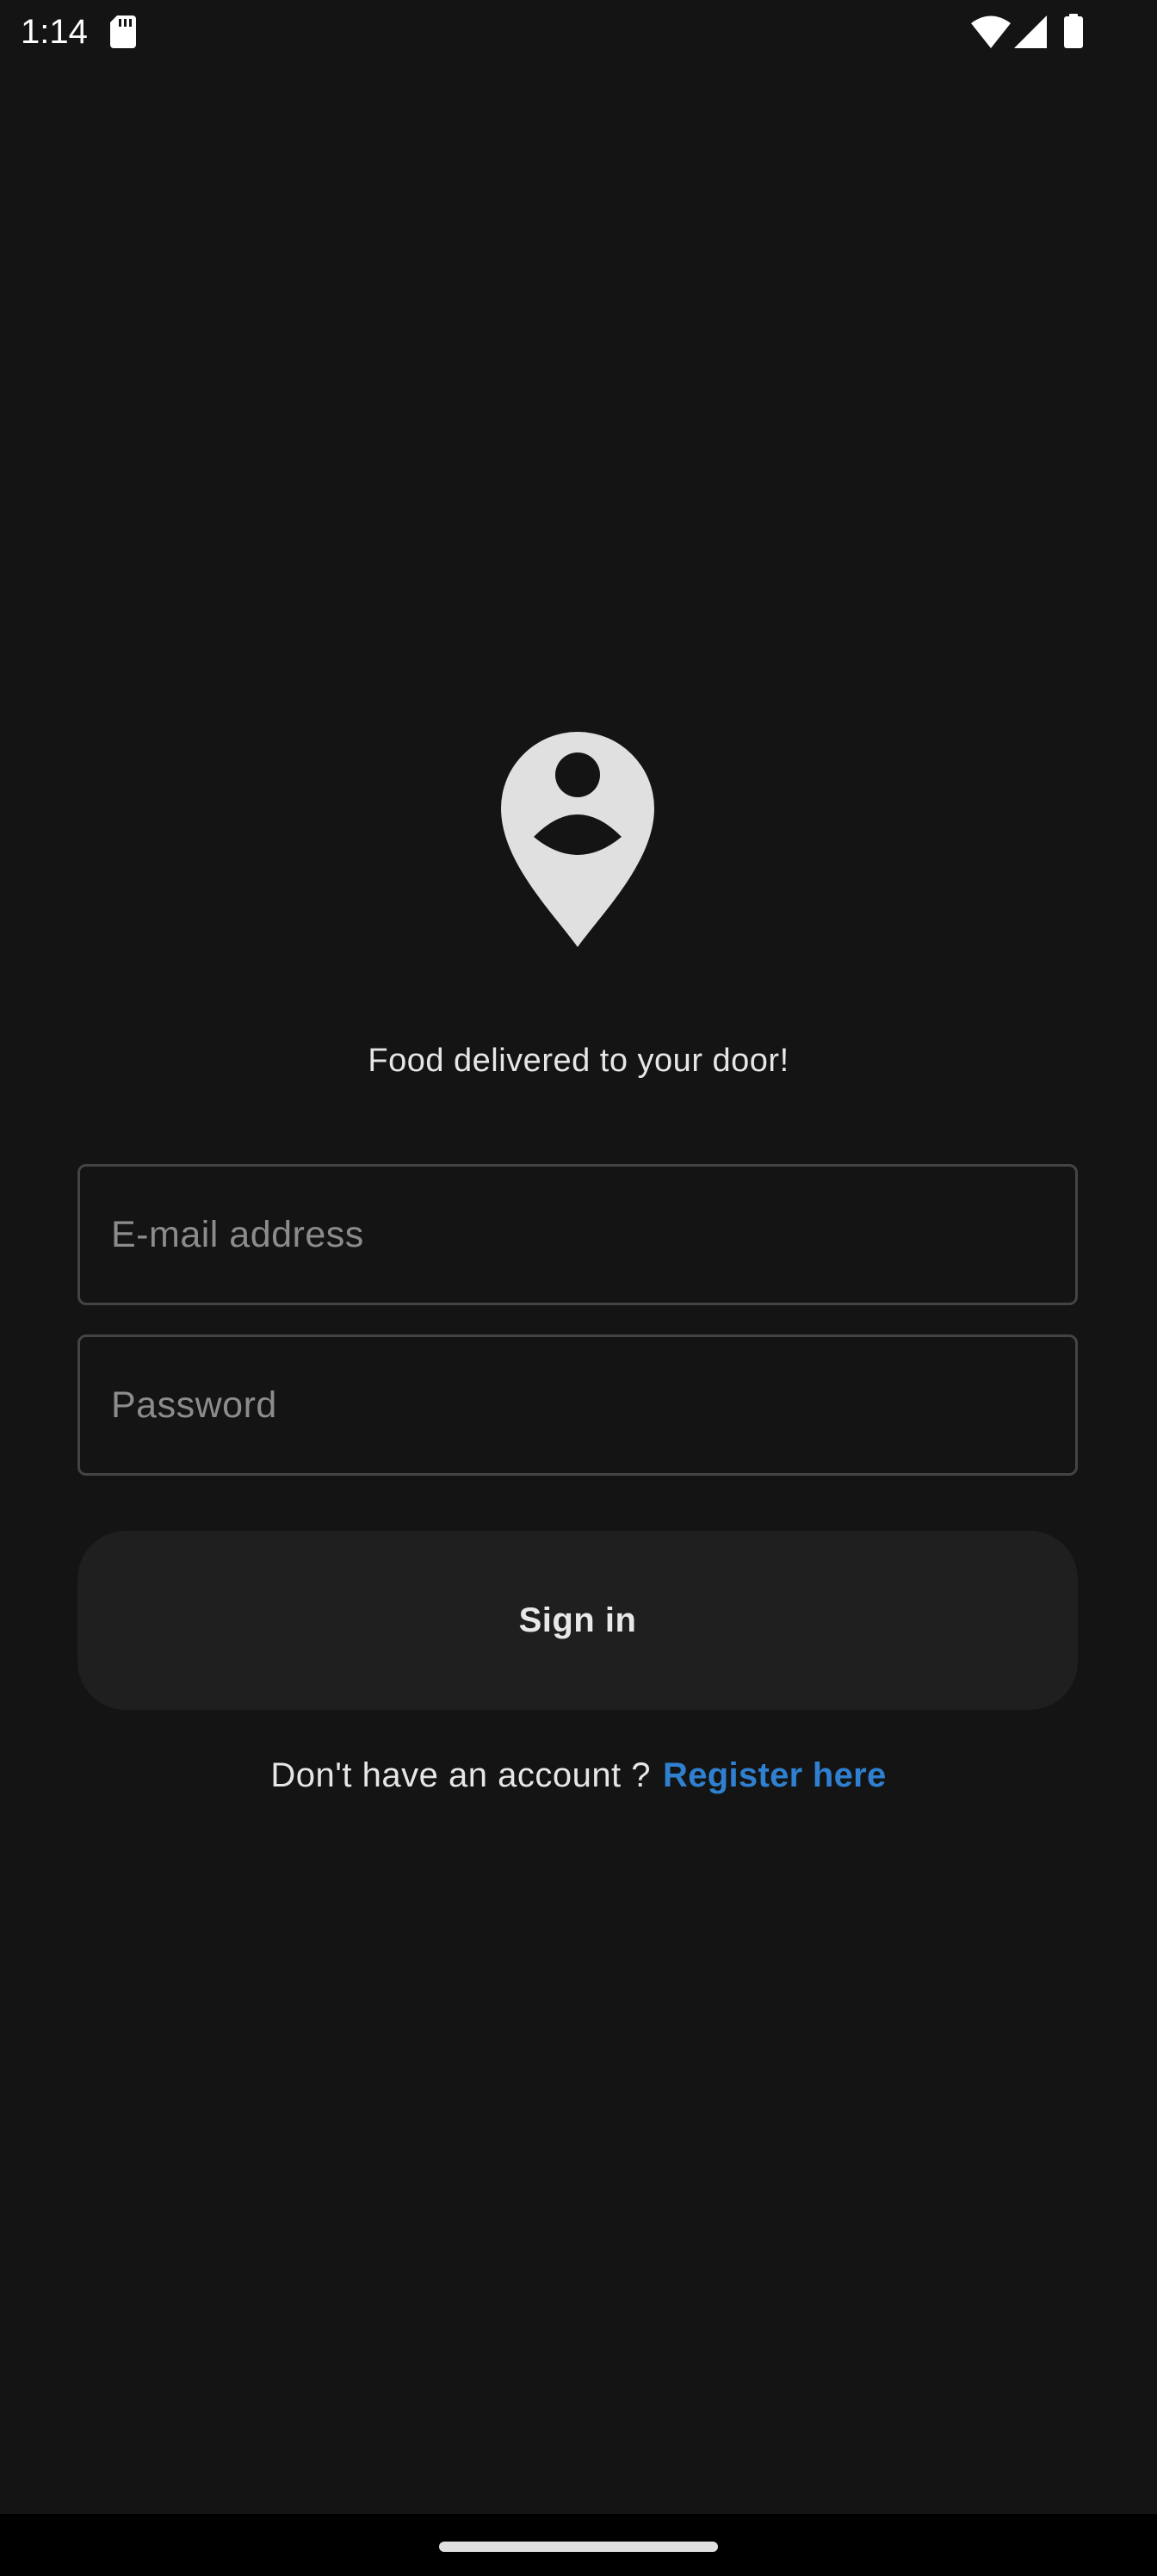 The image size is (1157, 2576). Describe the element at coordinates (578, 840) in the screenshot. I see `location-person-icon` at that location.